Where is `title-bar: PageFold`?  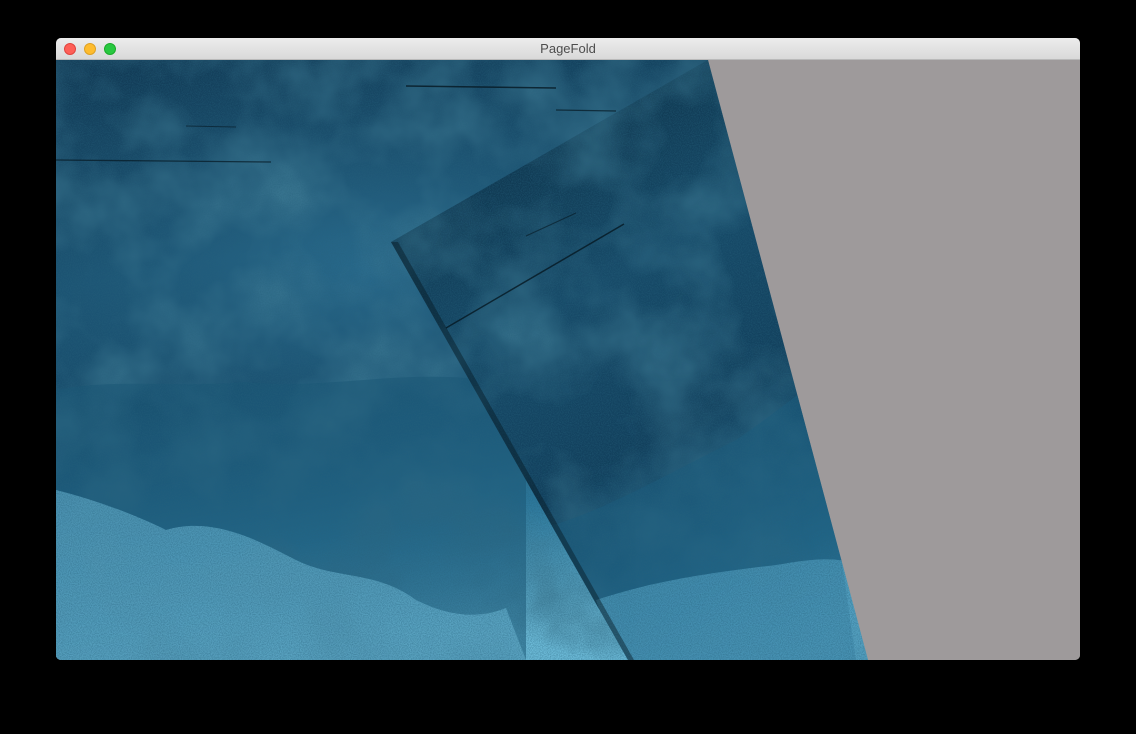
title-bar: PageFold is located at coordinates (568, 49).